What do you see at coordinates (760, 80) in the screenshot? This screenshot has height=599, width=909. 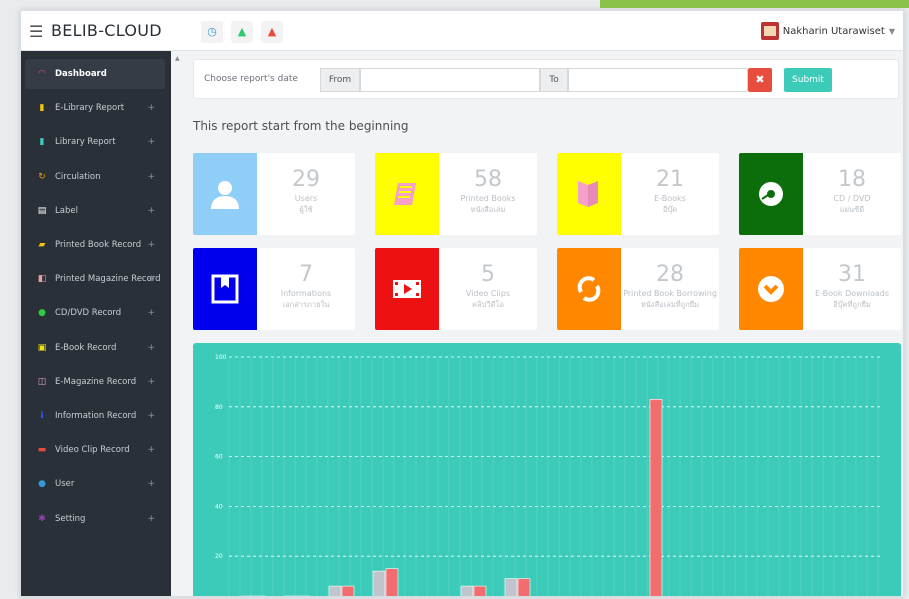 I see `clear-date-button: ✖` at bounding box center [760, 80].